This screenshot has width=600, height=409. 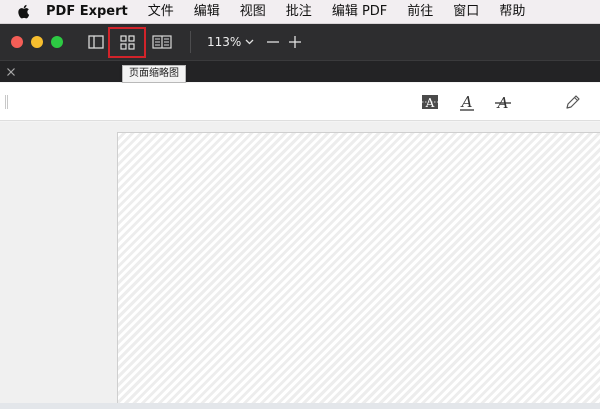 What do you see at coordinates (11, 72) in the screenshot?
I see `close-icon` at bounding box center [11, 72].